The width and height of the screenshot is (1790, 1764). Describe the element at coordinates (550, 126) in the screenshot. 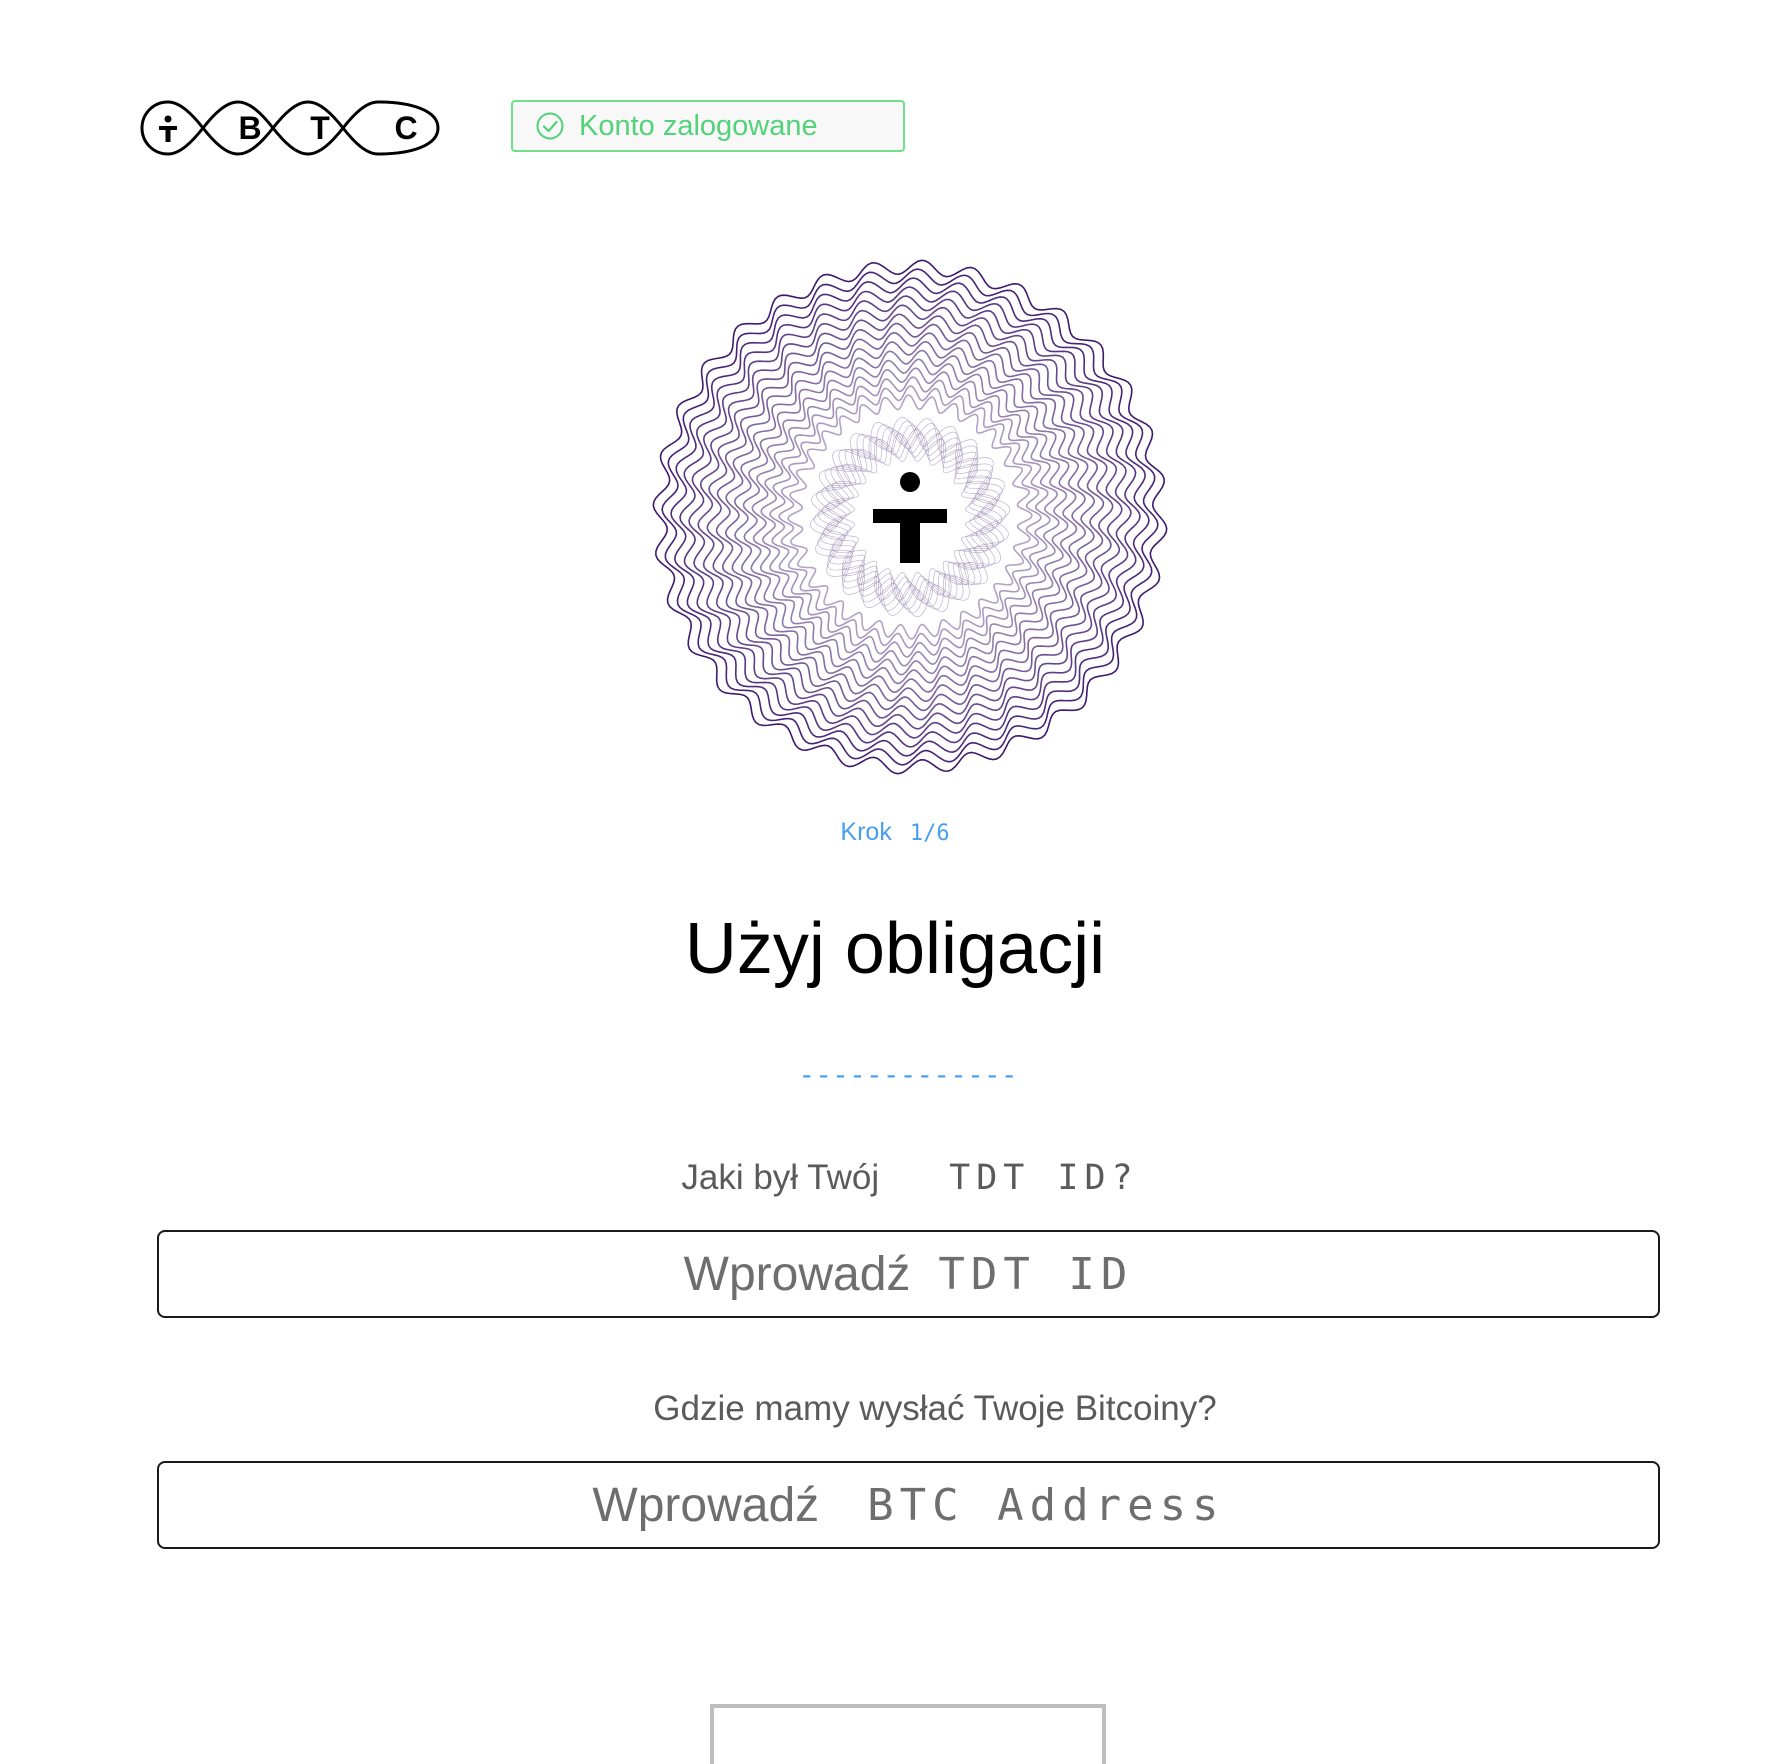

I see `check-circle-icon` at that location.